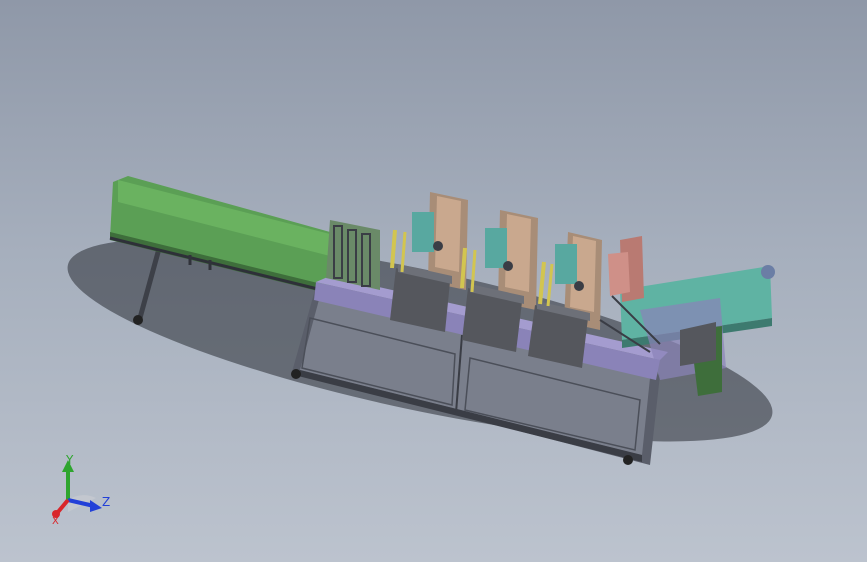 The width and height of the screenshot is (867, 562). Describe the element at coordinates (70, 460) in the screenshot. I see `axis-label-y: Y` at that location.